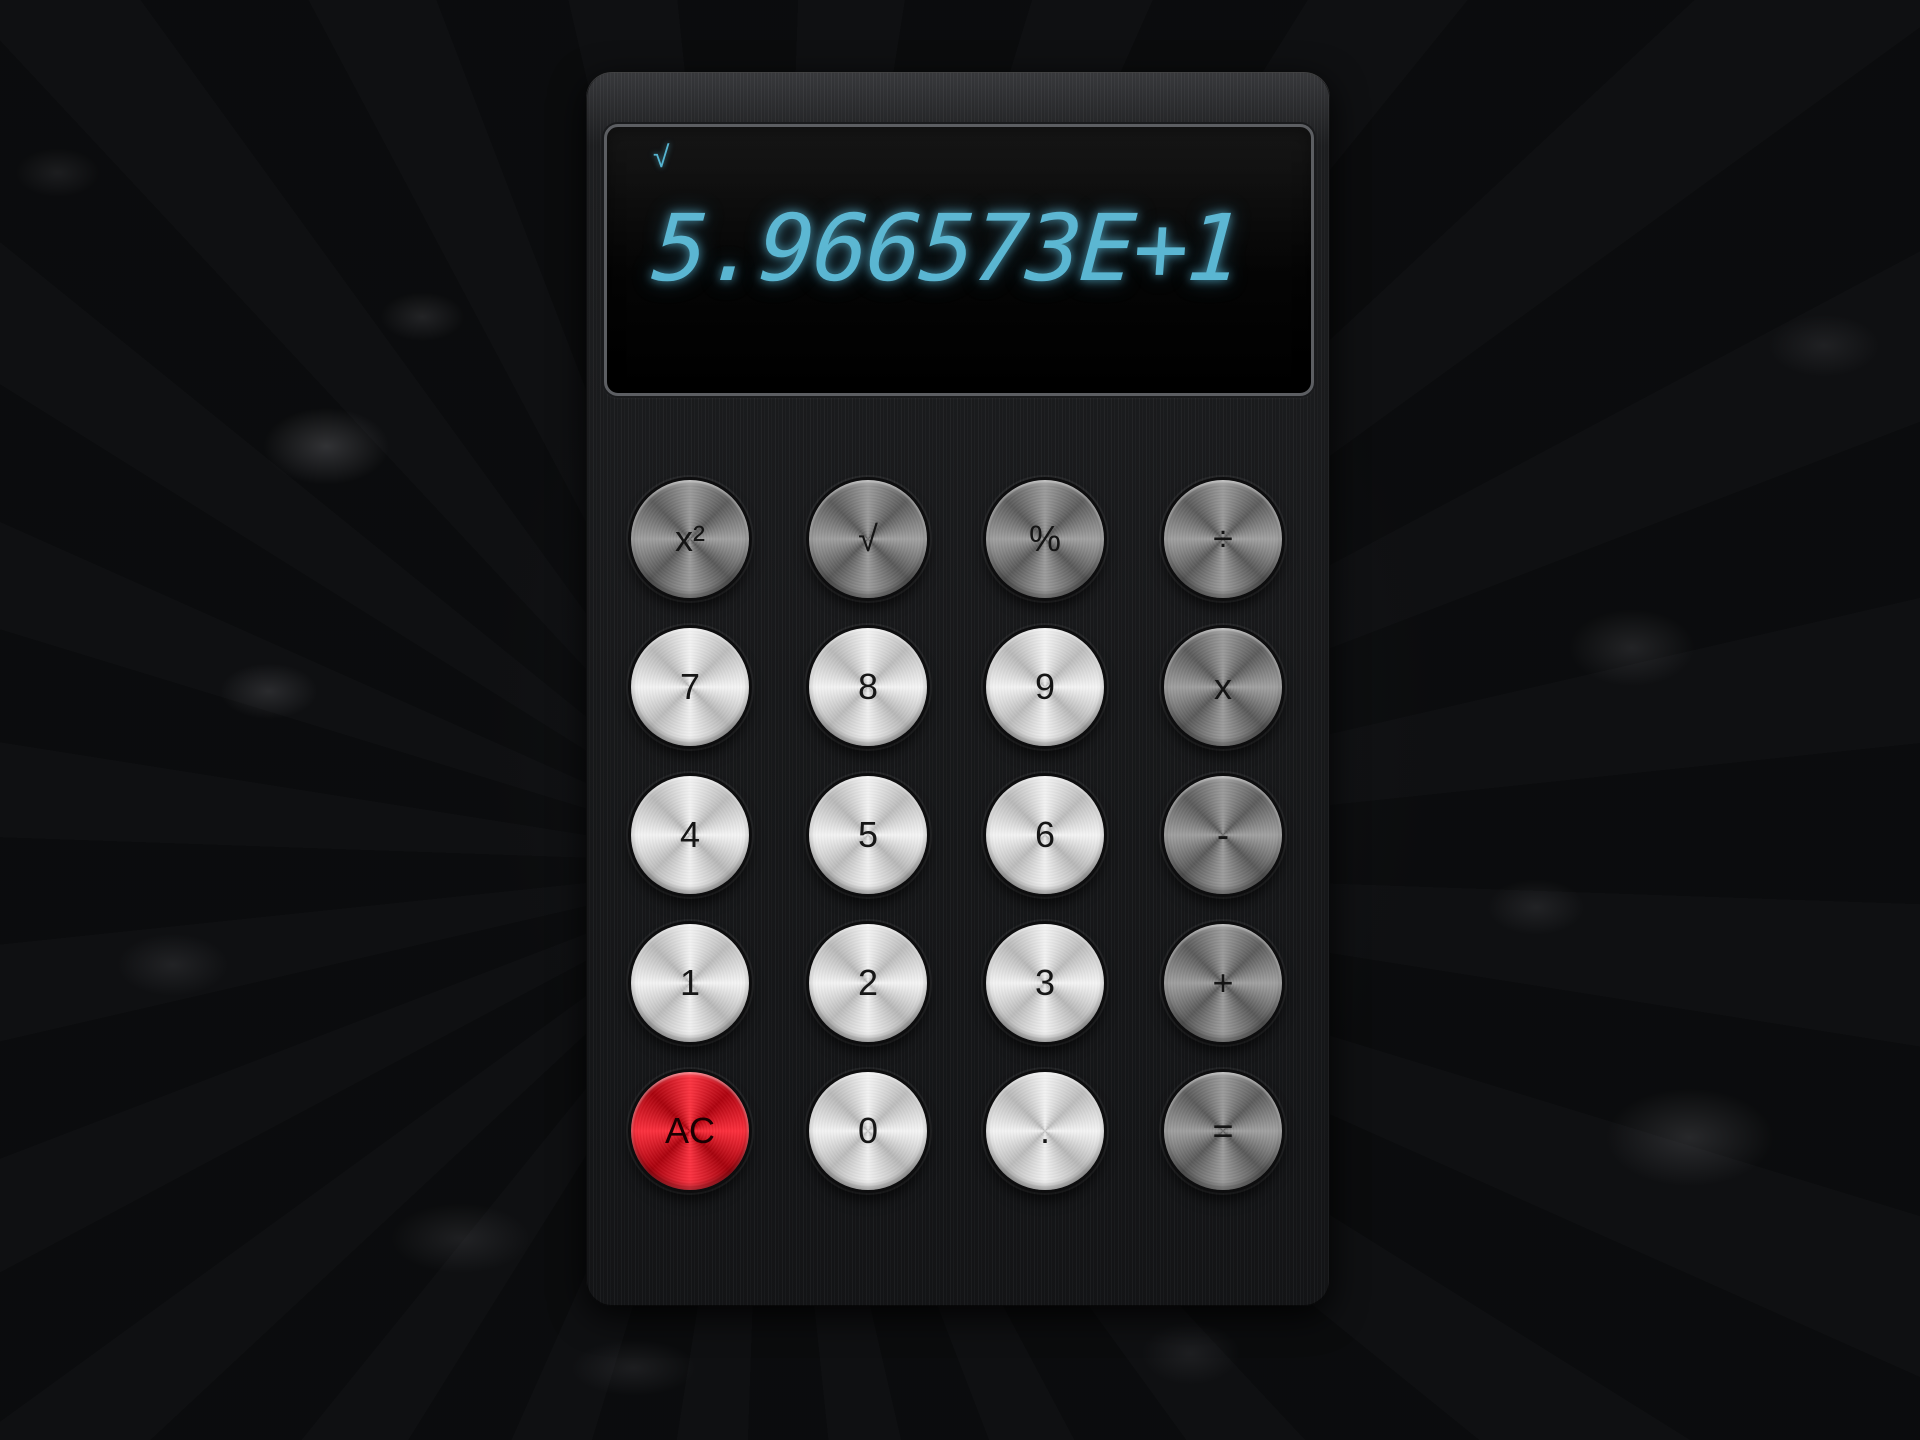 The image size is (1920, 1440). What do you see at coordinates (690, 539) in the screenshot?
I see `square-button: x²` at bounding box center [690, 539].